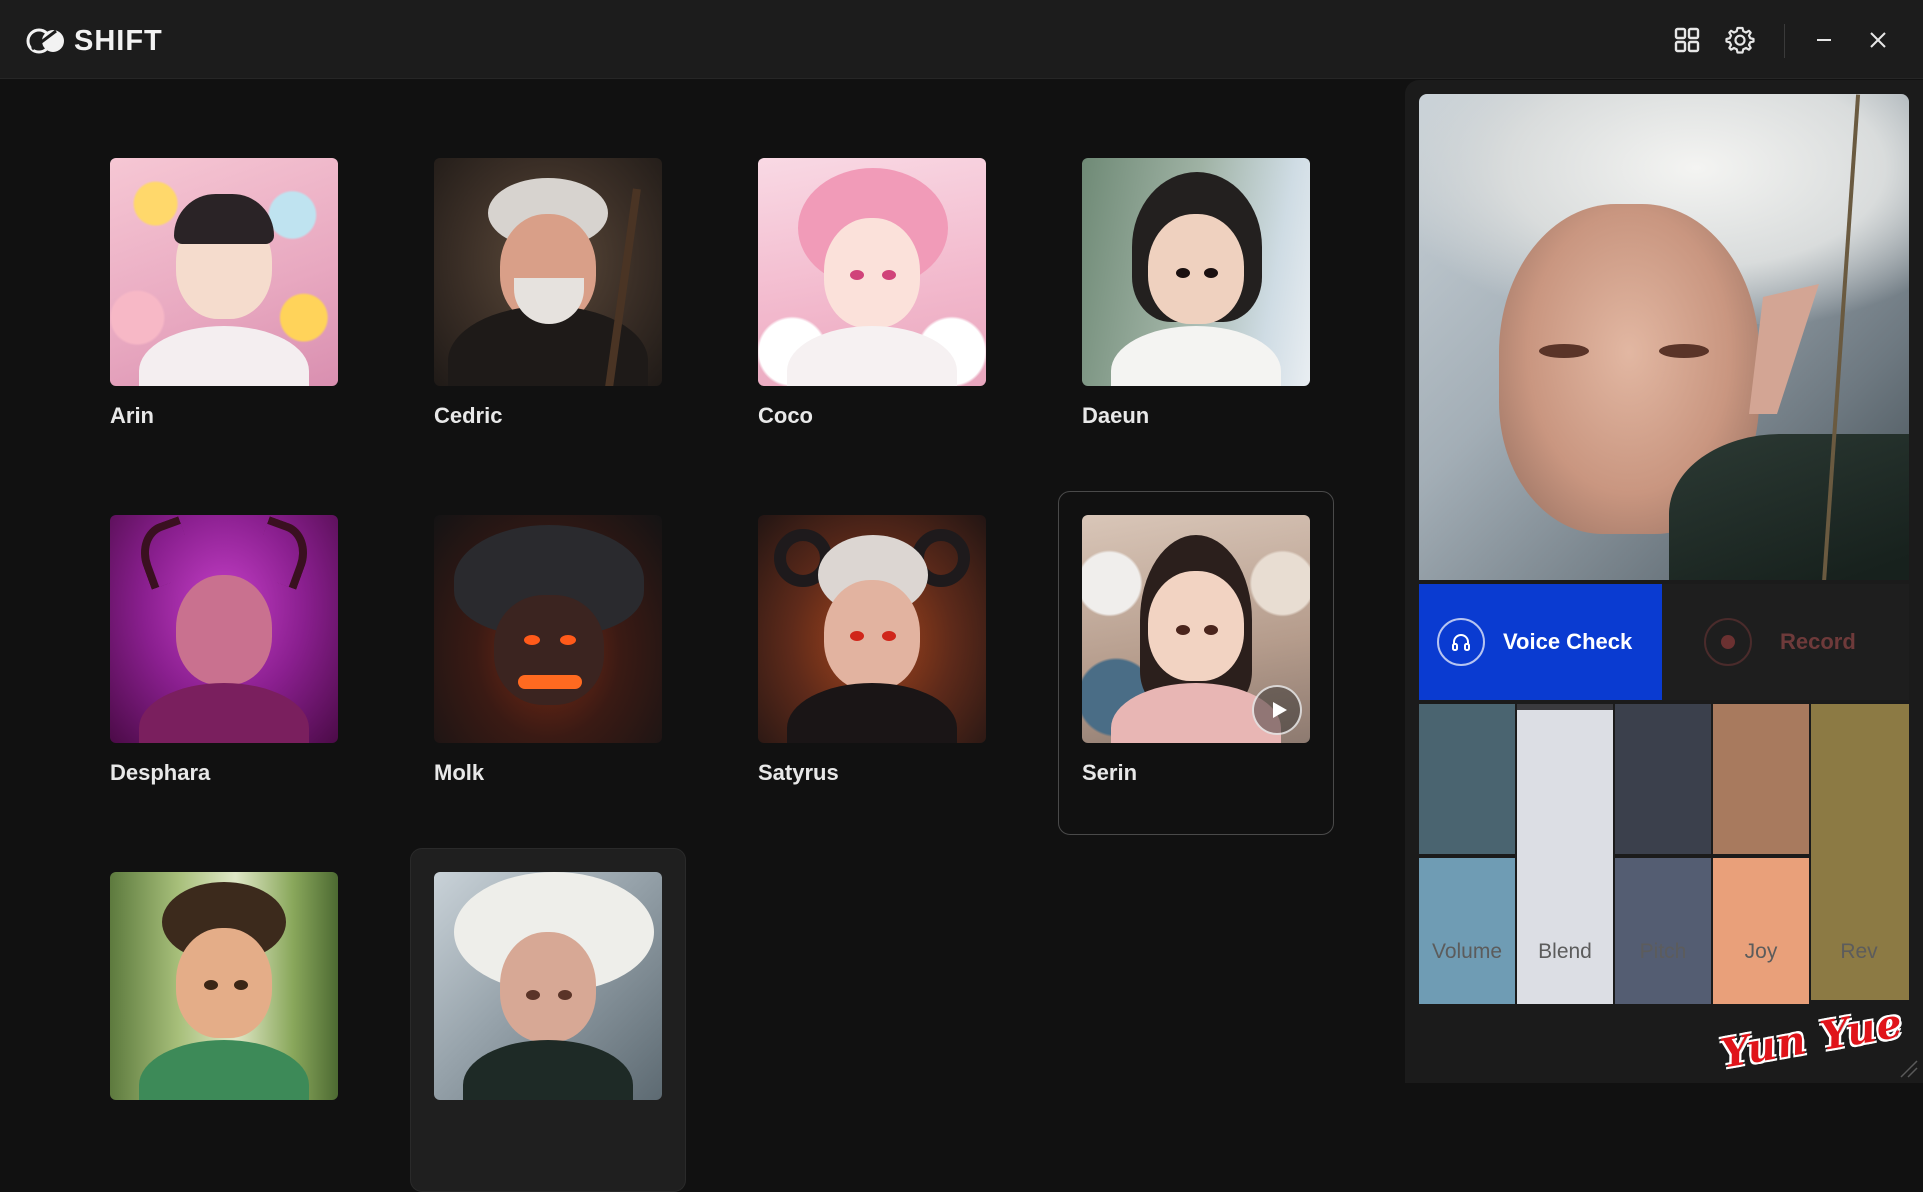 The height and width of the screenshot is (1192, 1923). I want to click on record-button: Record, so click(1785, 642).